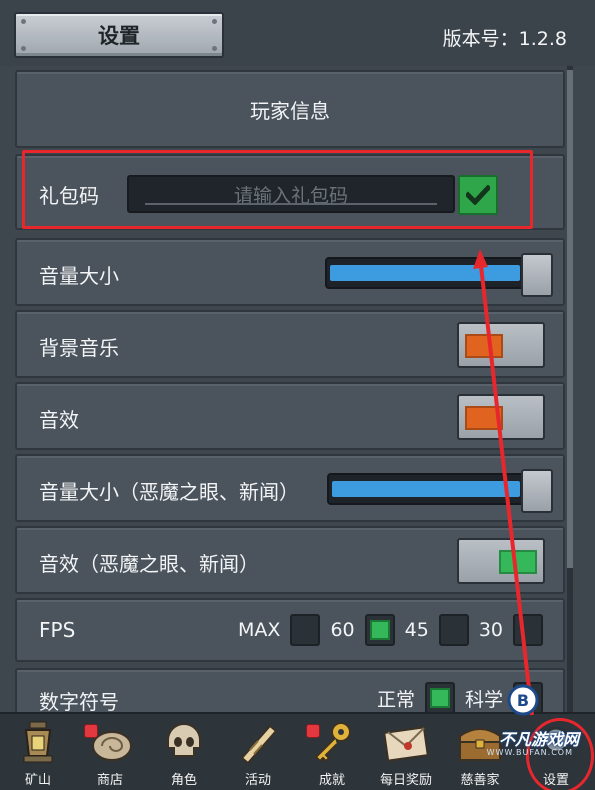 This screenshot has height=790, width=595. Describe the element at coordinates (59, 420) in the screenshot. I see `sfx-label: 音效` at that location.